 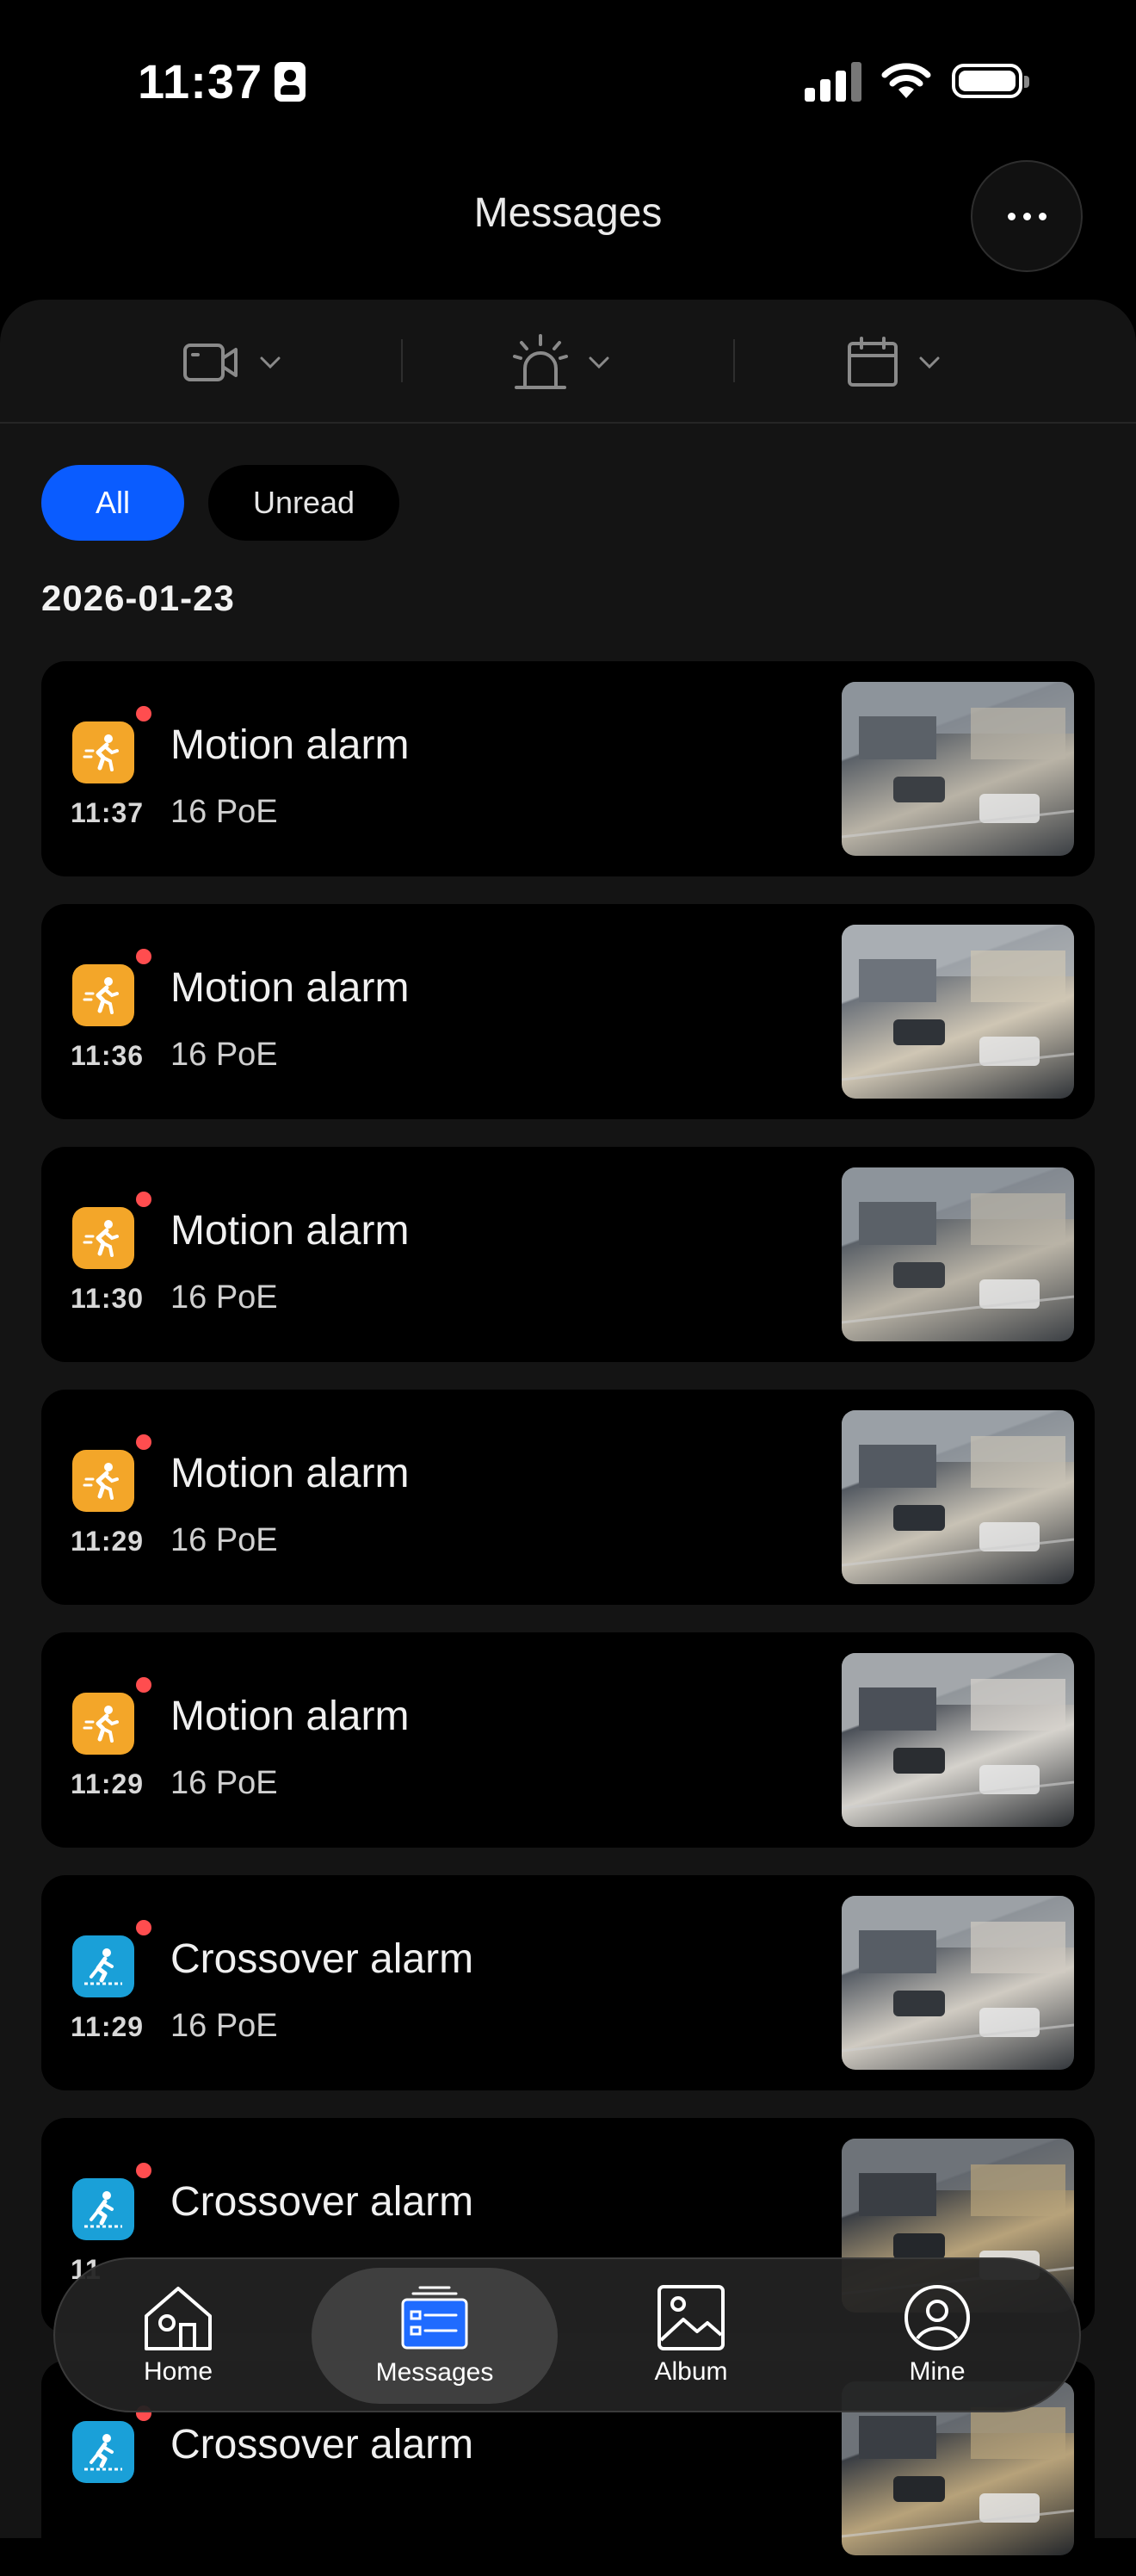 I want to click on page-title: Messages, so click(x=568, y=213).